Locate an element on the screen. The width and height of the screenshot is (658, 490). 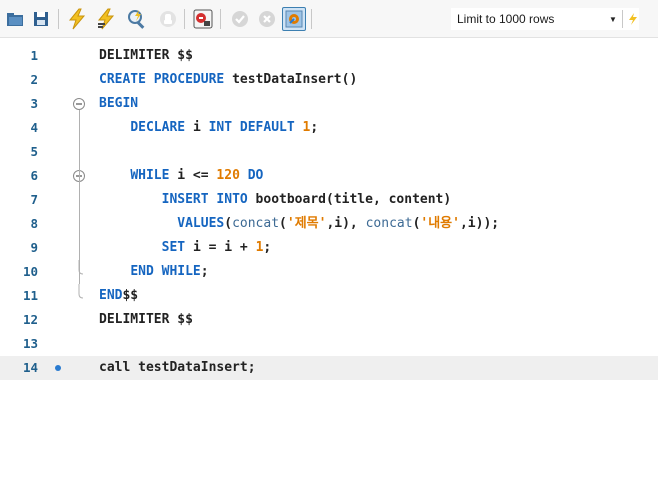
code-token: $$ is located at coordinates (130, 295).